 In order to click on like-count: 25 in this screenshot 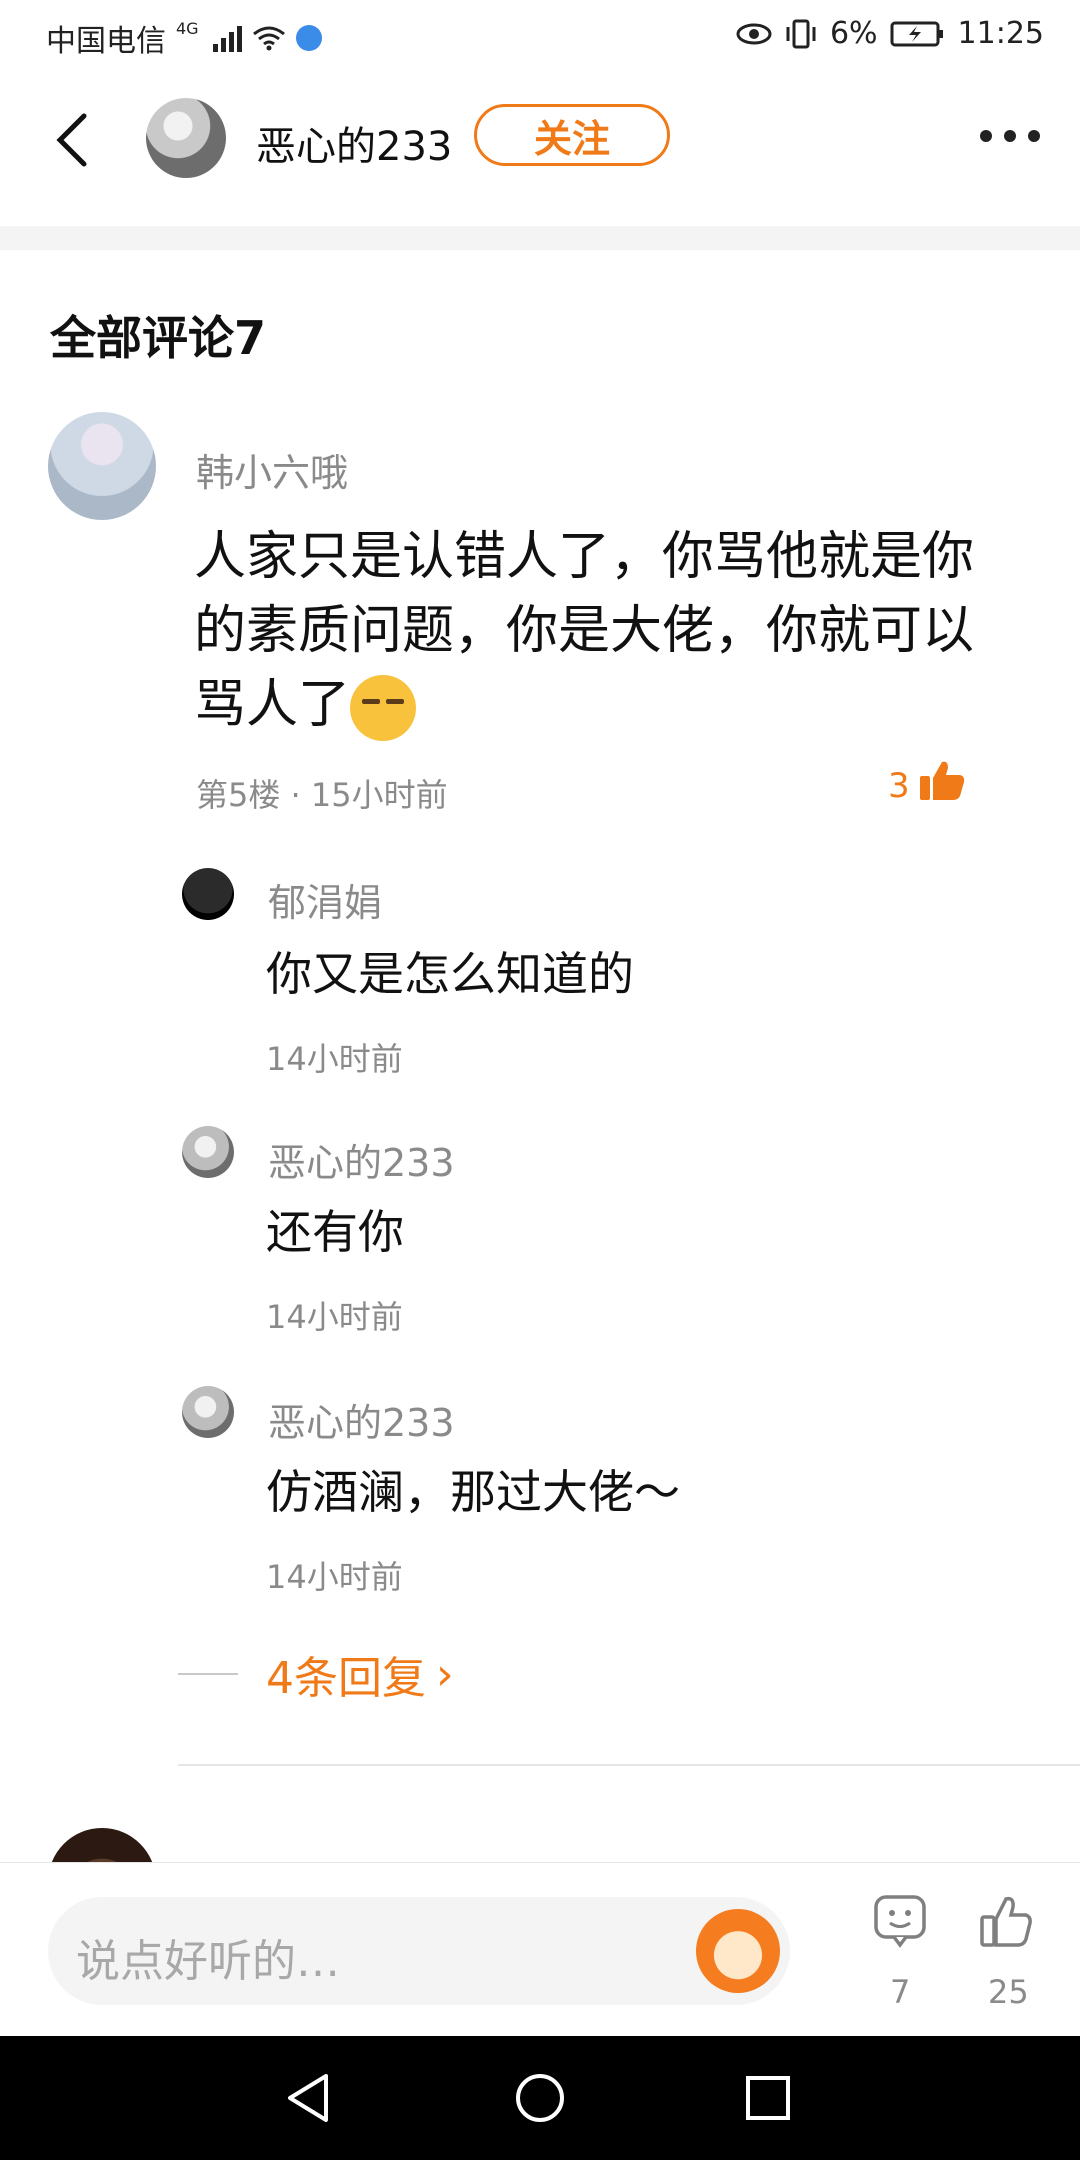, I will do `click(1008, 1992)`.